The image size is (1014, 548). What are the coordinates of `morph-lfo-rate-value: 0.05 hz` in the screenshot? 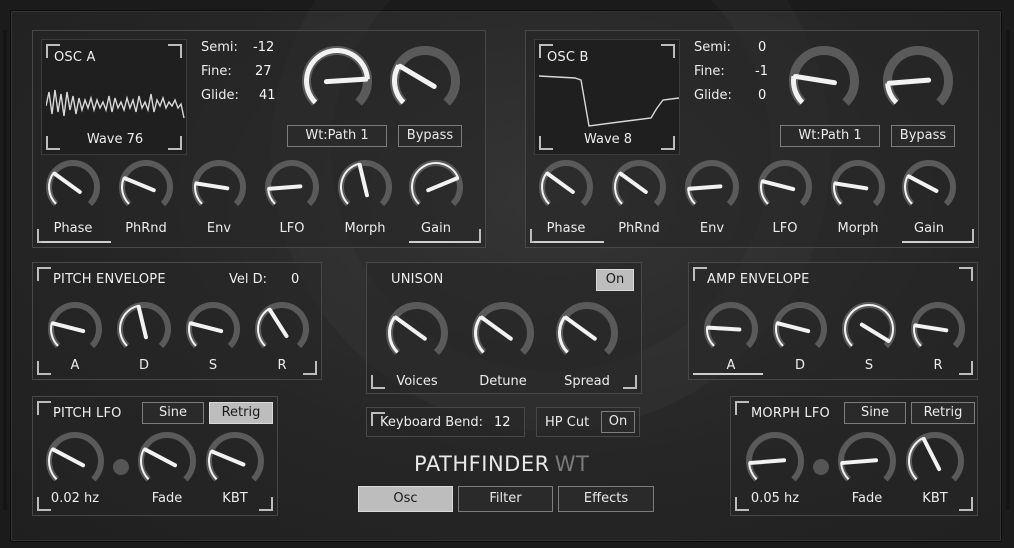 It's located at (775, 498).